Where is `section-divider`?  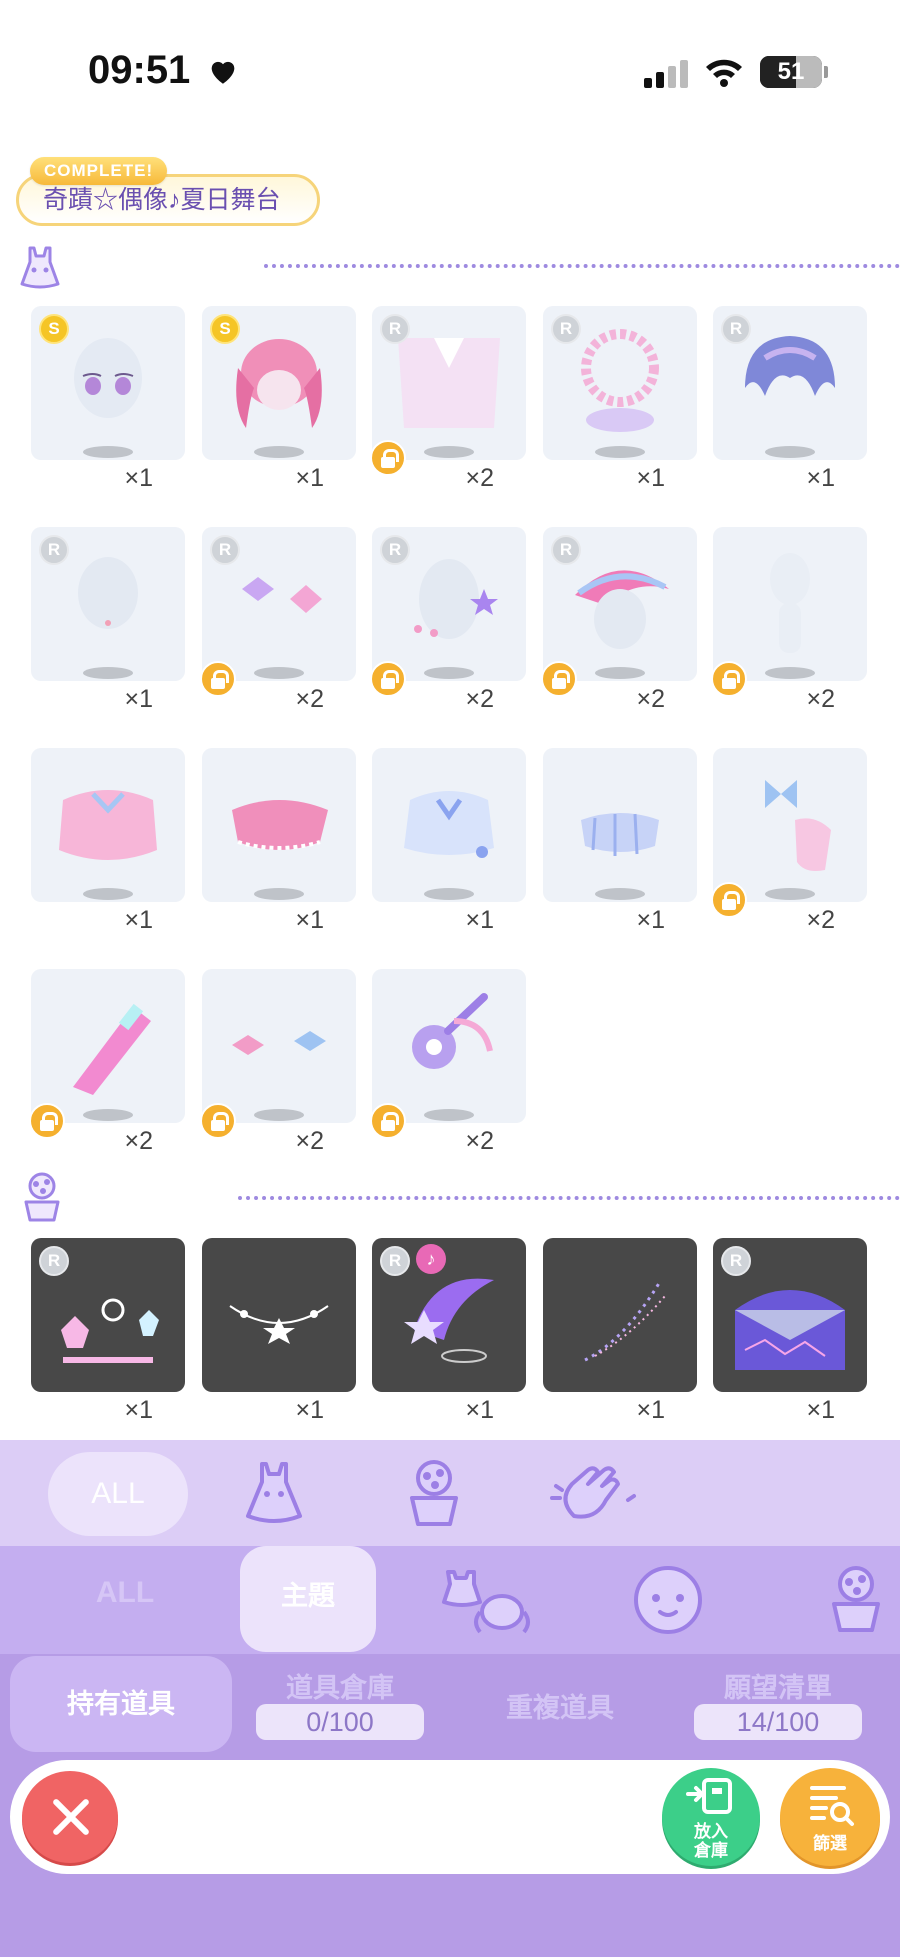
section-divider is located at coordinates (582, 266).